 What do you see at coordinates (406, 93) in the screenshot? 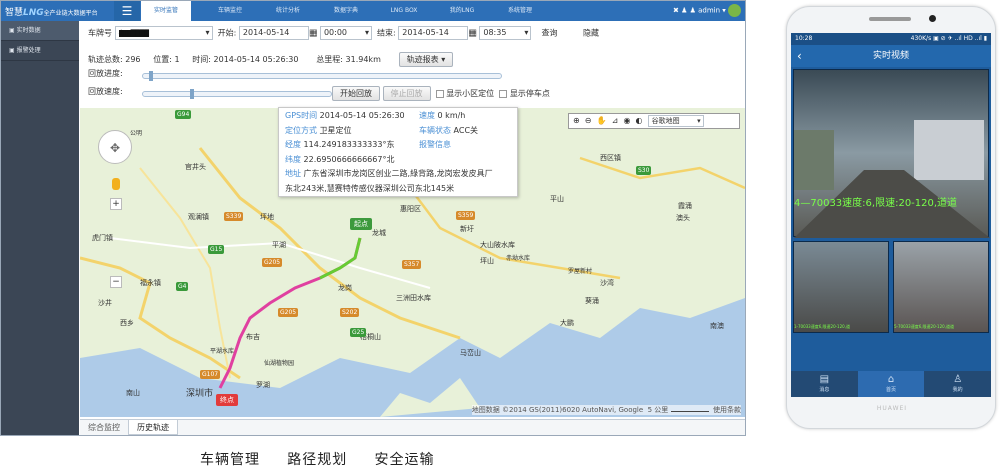
I see `stop-playback-button: 停止回放` at bounding box center [406, 93].